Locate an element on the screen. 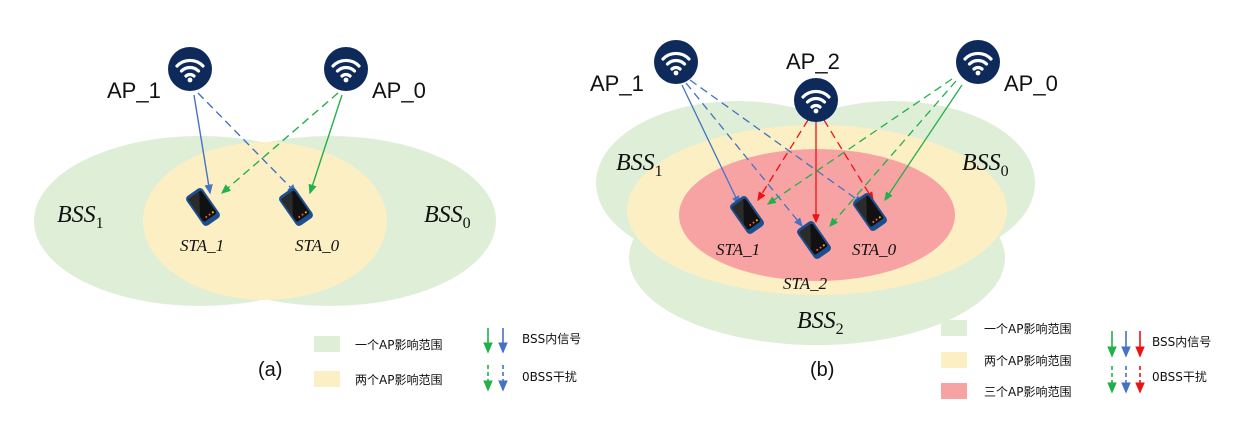 The width and height of the screenshot is (1245, 434). legend-obss-label-b: 0BSS干扰 is located at coordinates (1179, 377).